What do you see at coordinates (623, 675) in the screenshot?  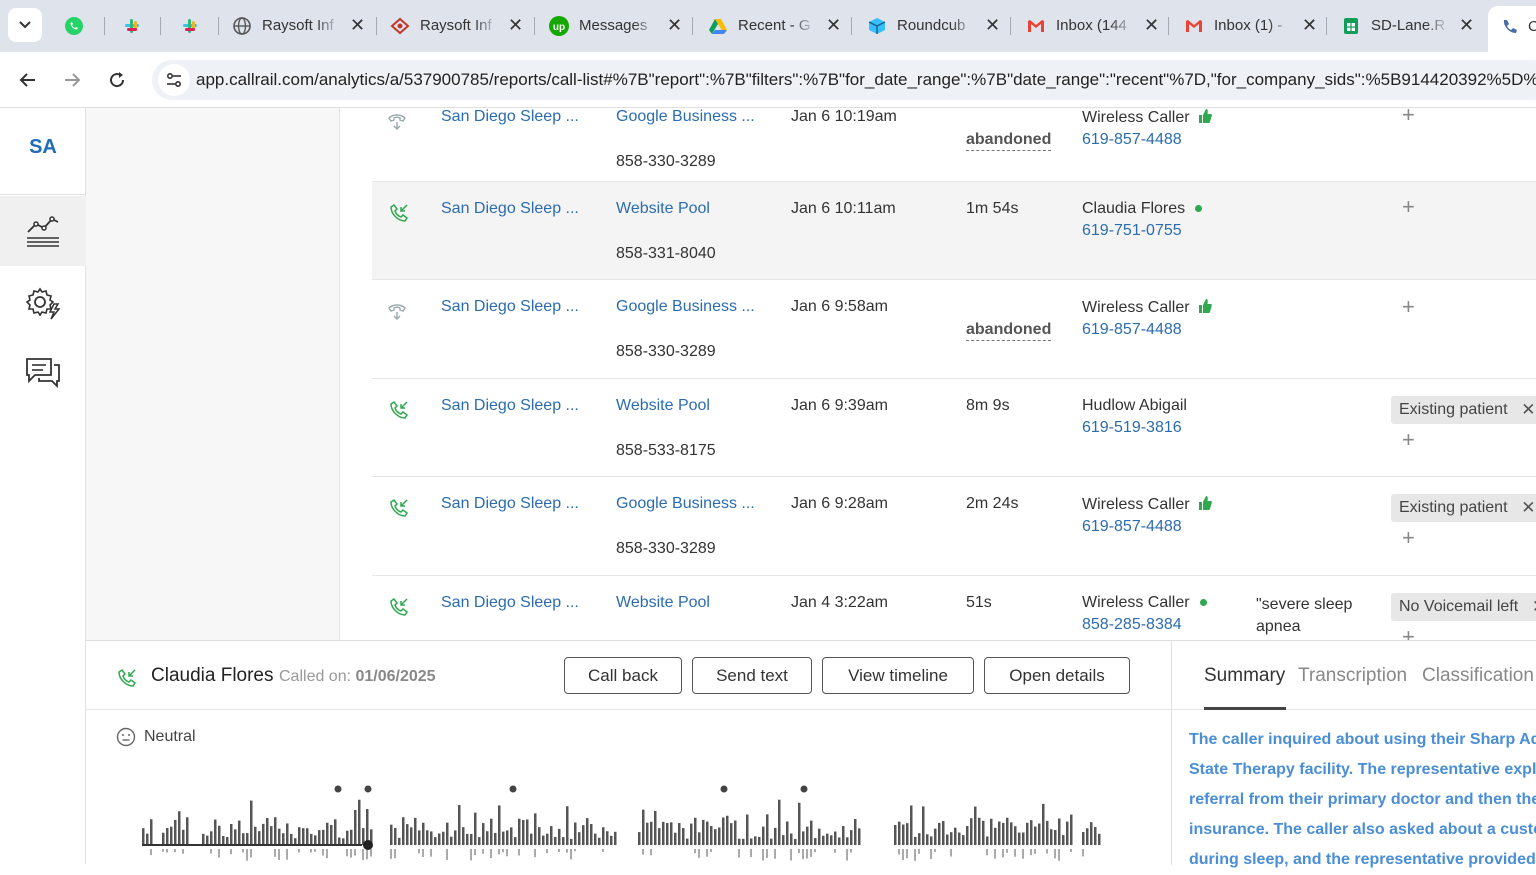 I see `call-back-button: Call back` at bounding box center [623, 675].